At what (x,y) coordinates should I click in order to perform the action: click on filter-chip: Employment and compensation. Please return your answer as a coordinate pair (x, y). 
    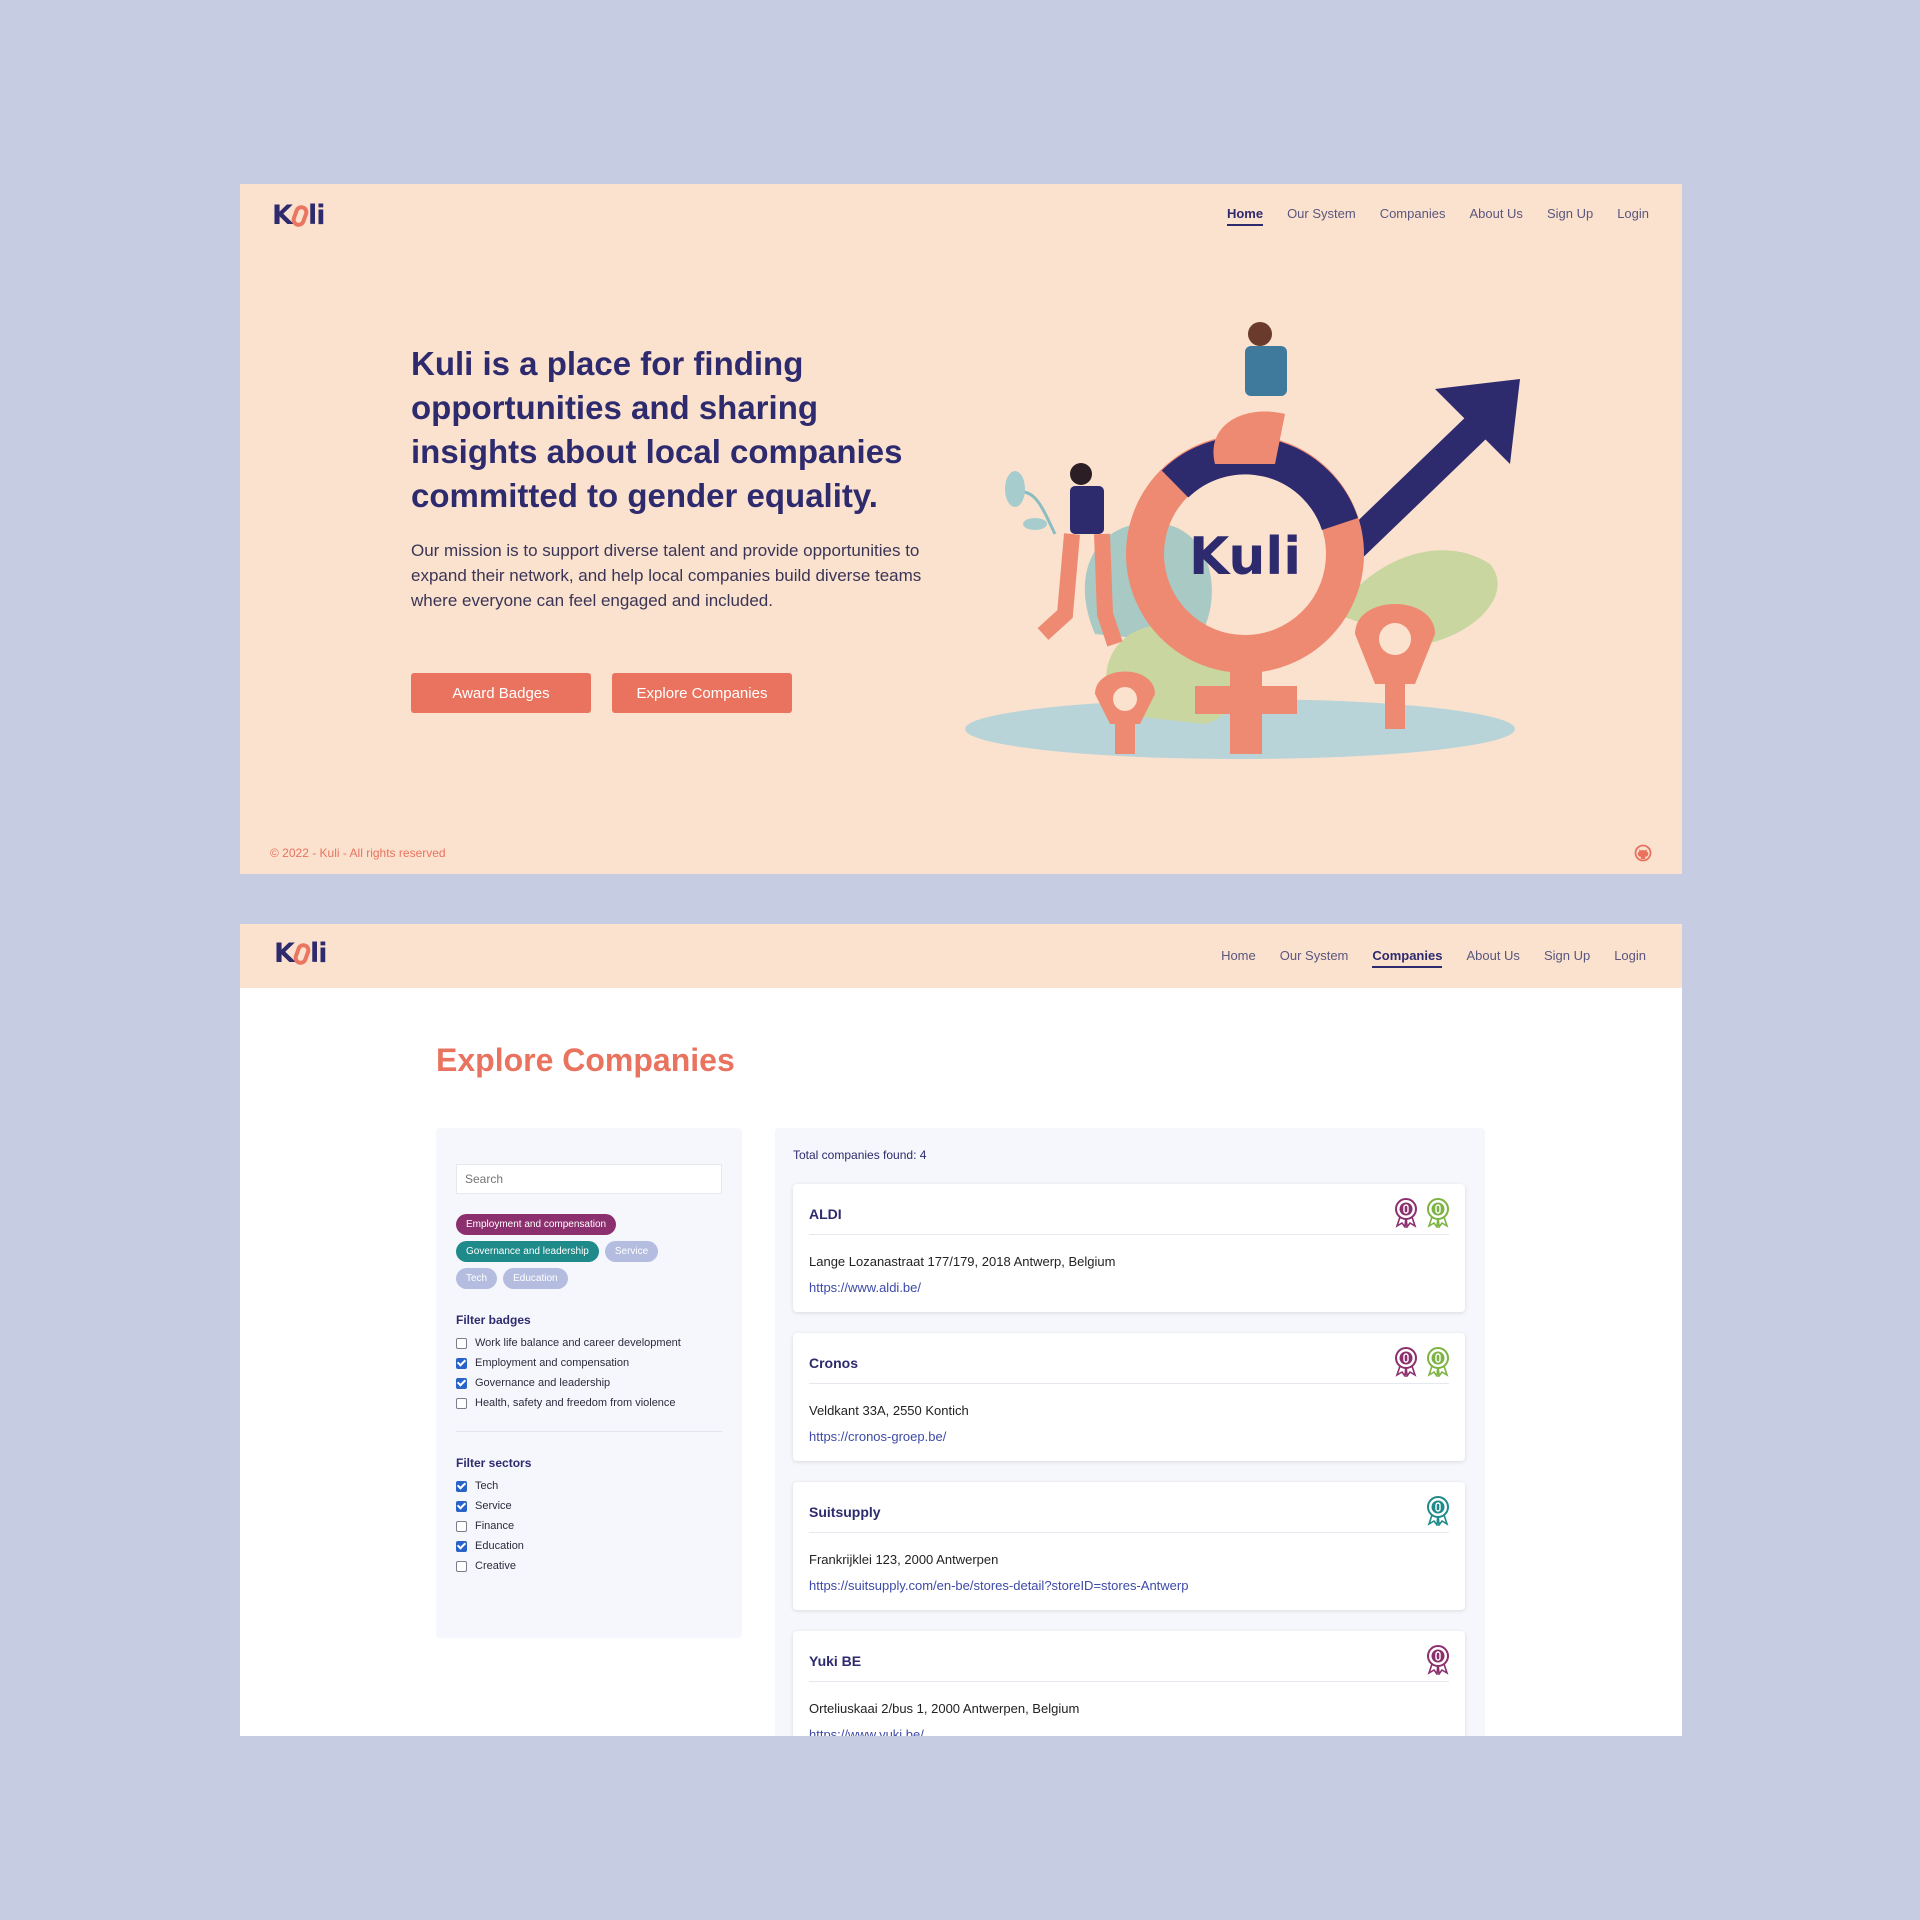
    Looking at the image, I should click on (536, 1224).